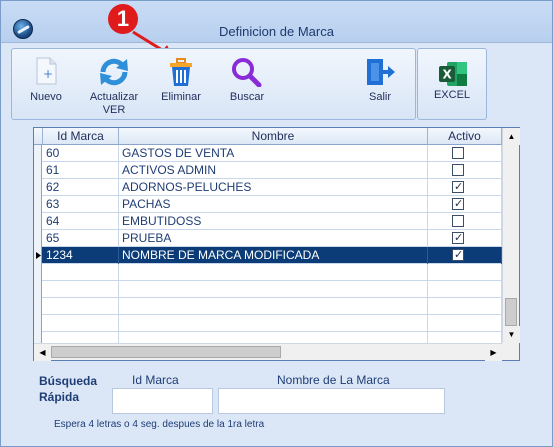 The image size is (553, 447). What do you see at coordinates (81, 221) in the screenshot?
I see `cell-id: 64` at bounding box center [81, 221].